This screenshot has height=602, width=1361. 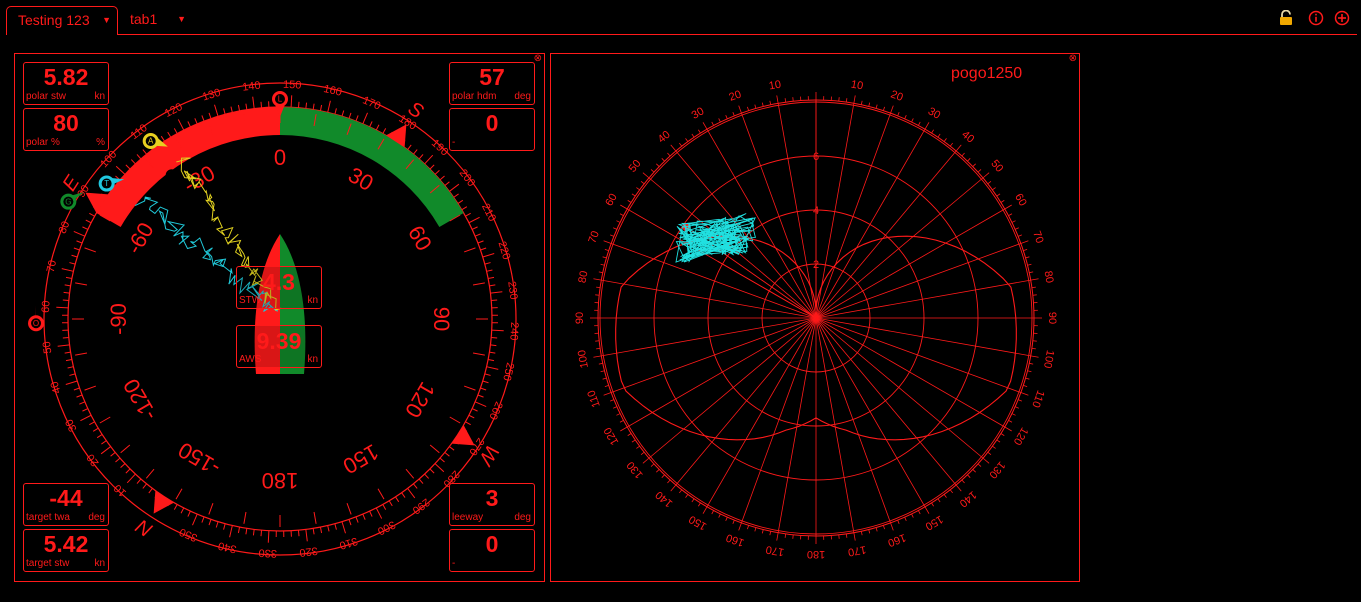 What do you see at coordinates (816, 211) in the screenshot?
I see `polar-speed-label: 4` at bounding box center [816, 211].